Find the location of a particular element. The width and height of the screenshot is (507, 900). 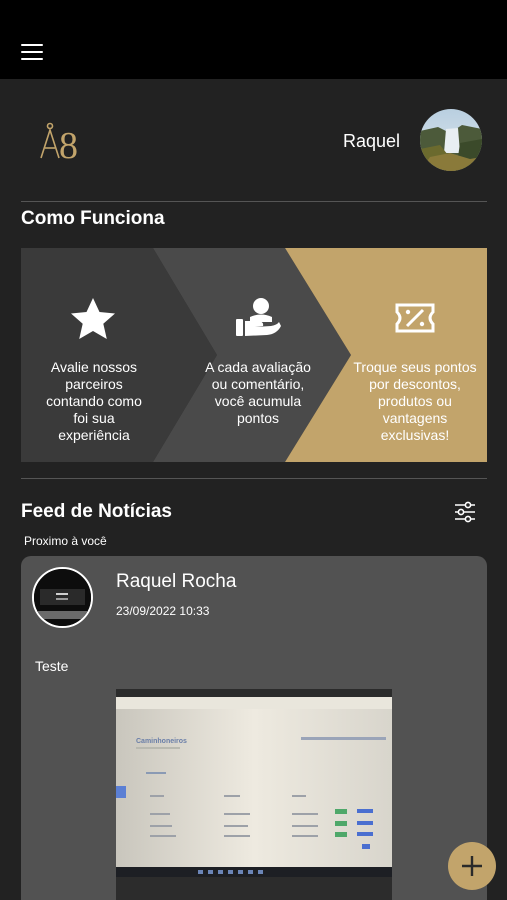

post-text: Teste is located at coordinates (52, 666).